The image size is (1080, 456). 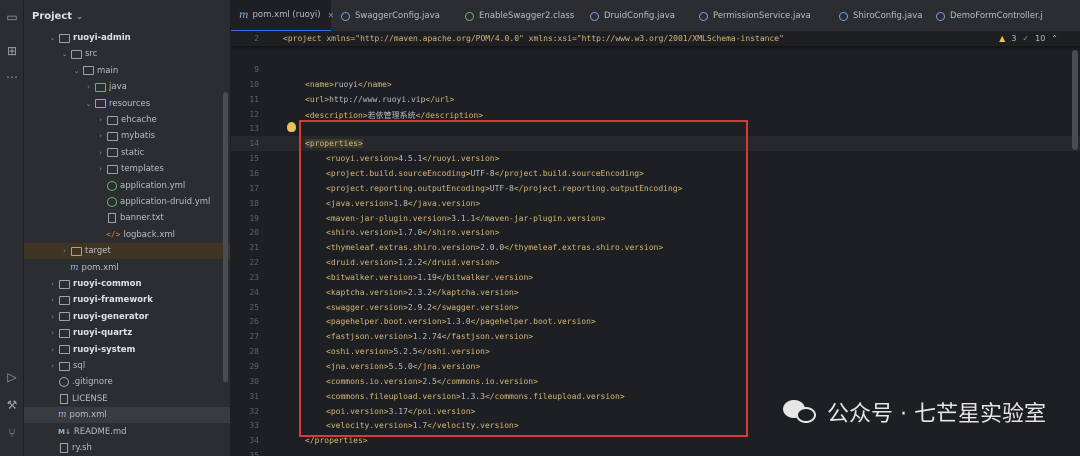 I want to click on tree-item: ry.sh, so click(x=127, y=448).